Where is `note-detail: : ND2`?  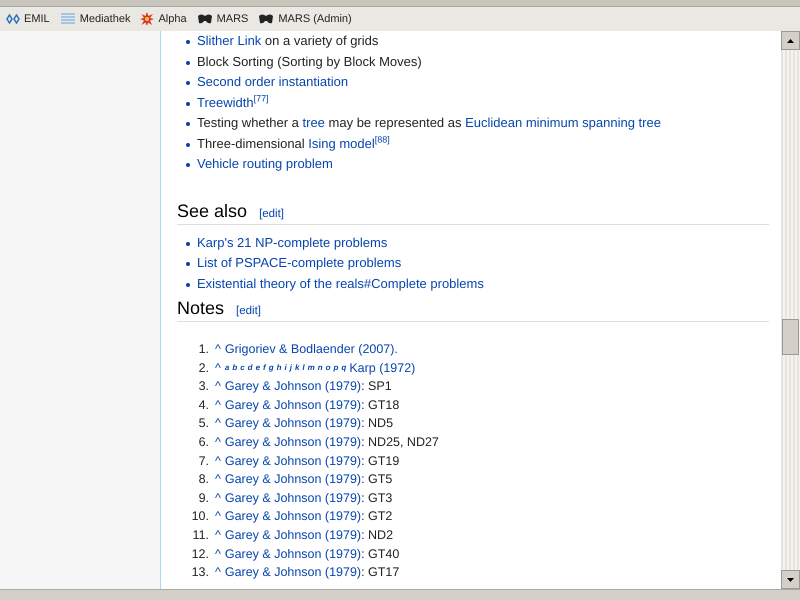
note-detail: : ND2 is located at coordinates (377, 535).